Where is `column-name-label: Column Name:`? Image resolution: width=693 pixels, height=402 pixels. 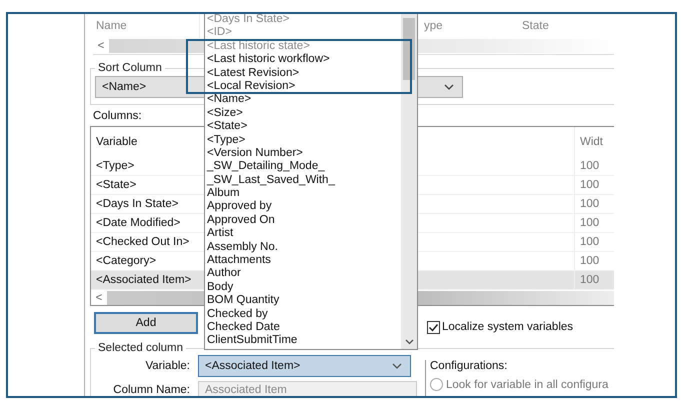 column-name-label: Column Name: is located at coordinates (151, 390).